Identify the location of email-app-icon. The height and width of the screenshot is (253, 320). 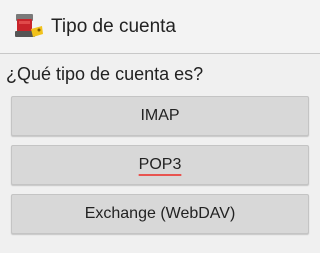
(29, 27).